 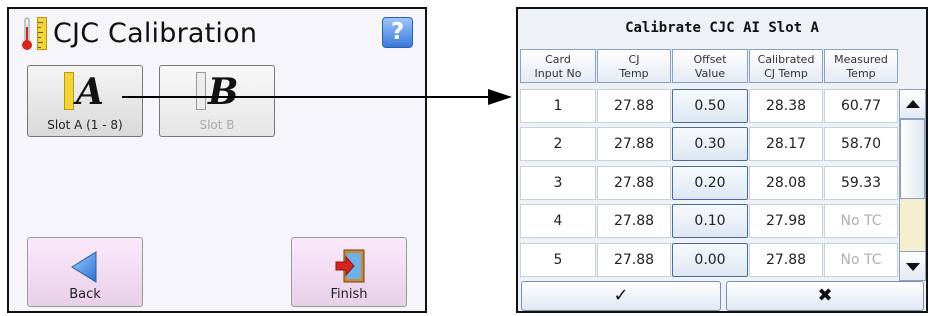 I want to click on cell-calibrated: 27.88, so click(x=786, y=260).